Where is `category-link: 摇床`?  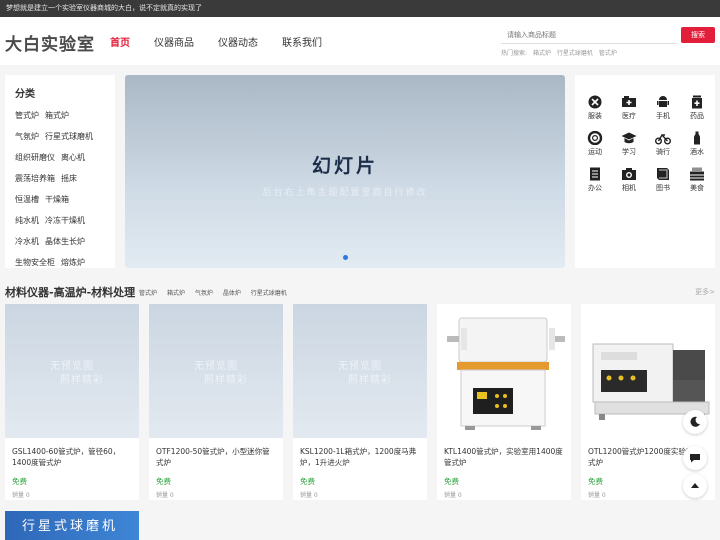
category-link: 摇床 is located at coordinates (69, 178).